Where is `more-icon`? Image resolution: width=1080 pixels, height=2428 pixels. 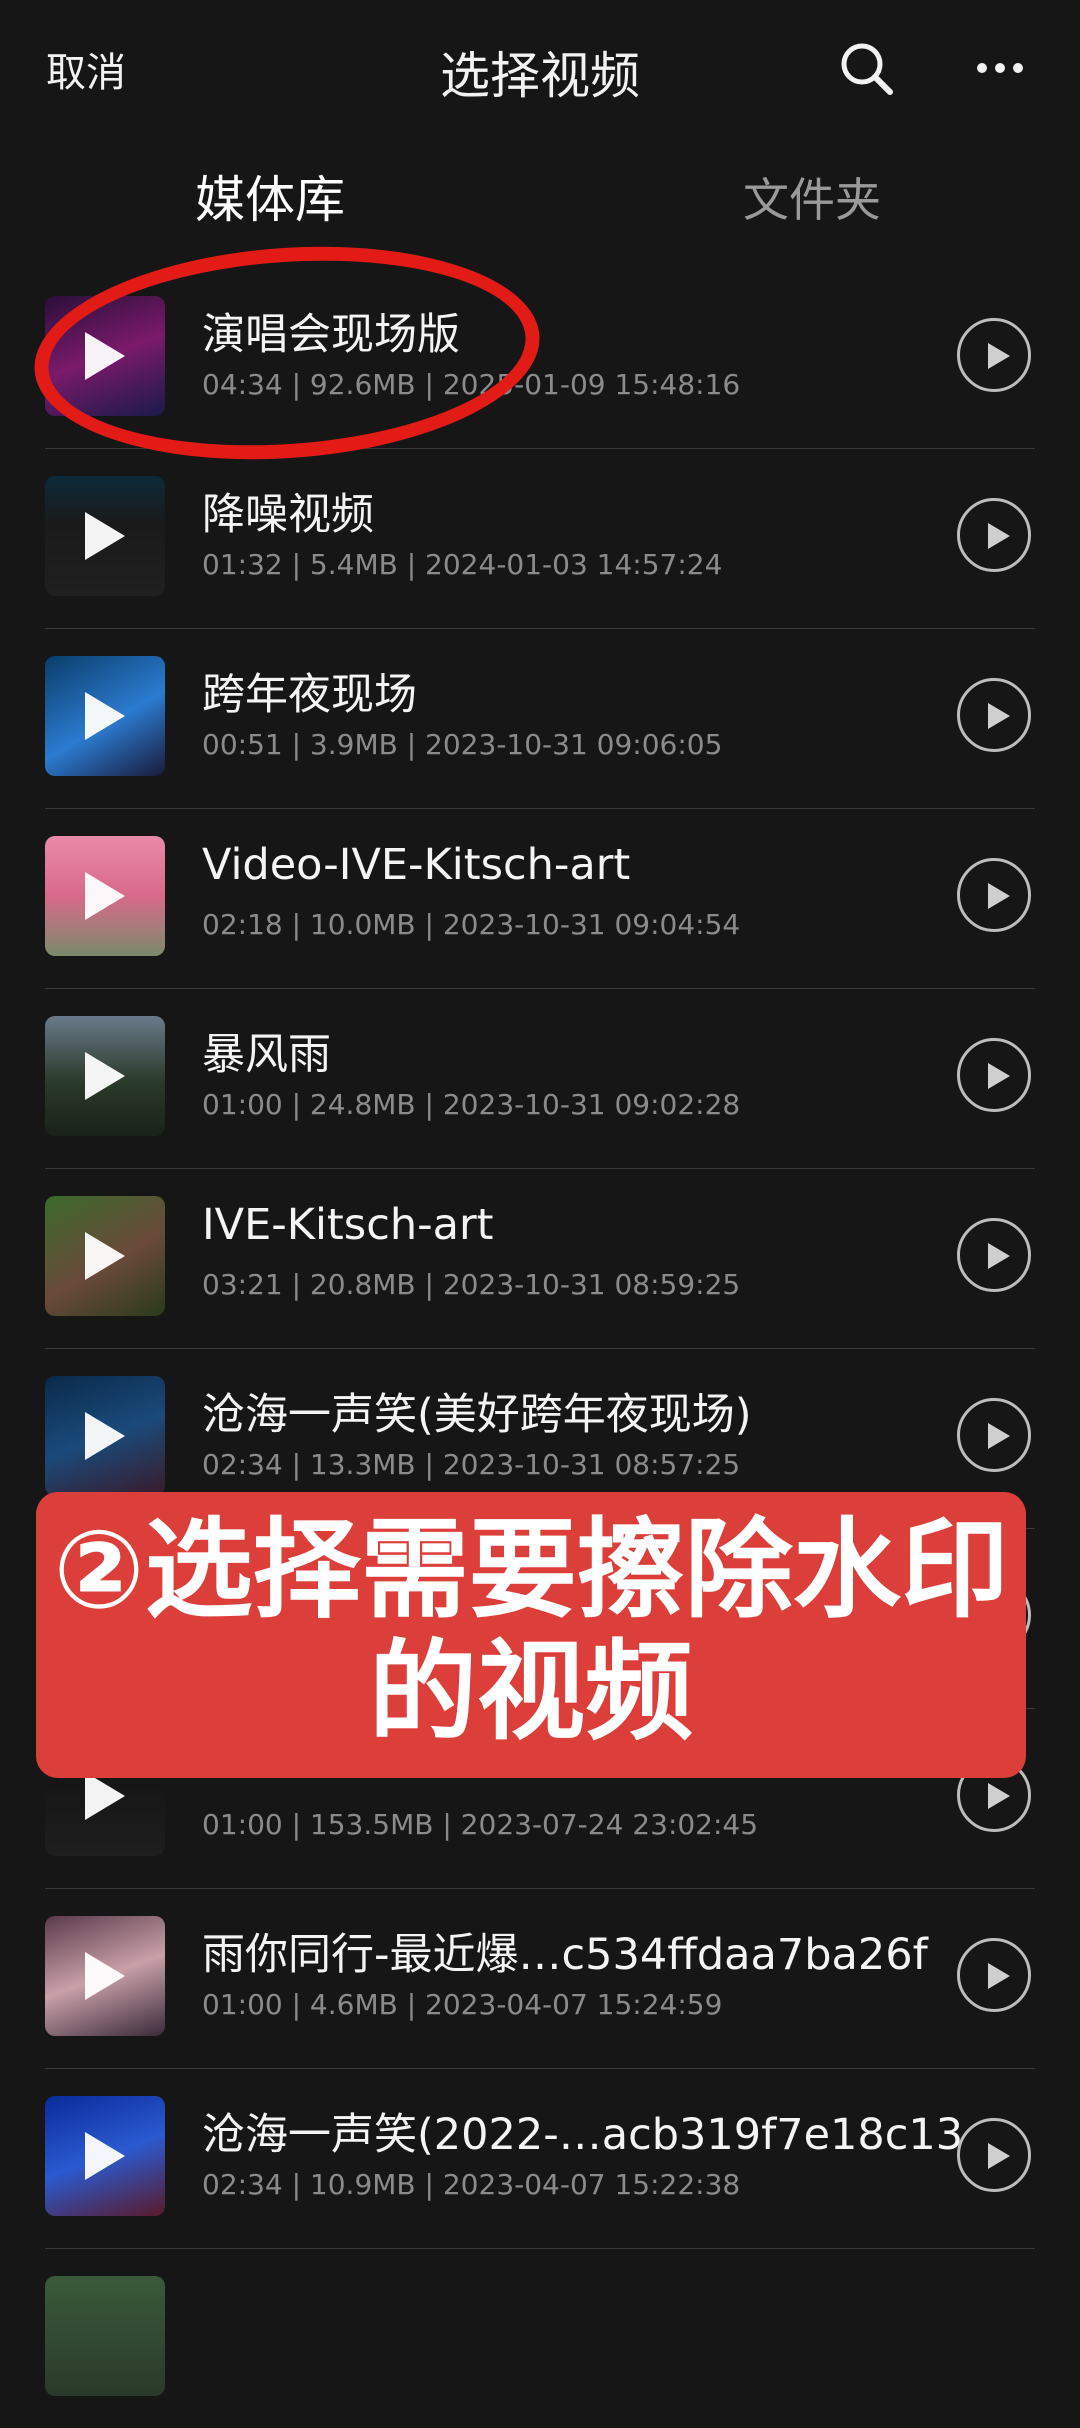 more-icon is located at coordinates (1000, 68).